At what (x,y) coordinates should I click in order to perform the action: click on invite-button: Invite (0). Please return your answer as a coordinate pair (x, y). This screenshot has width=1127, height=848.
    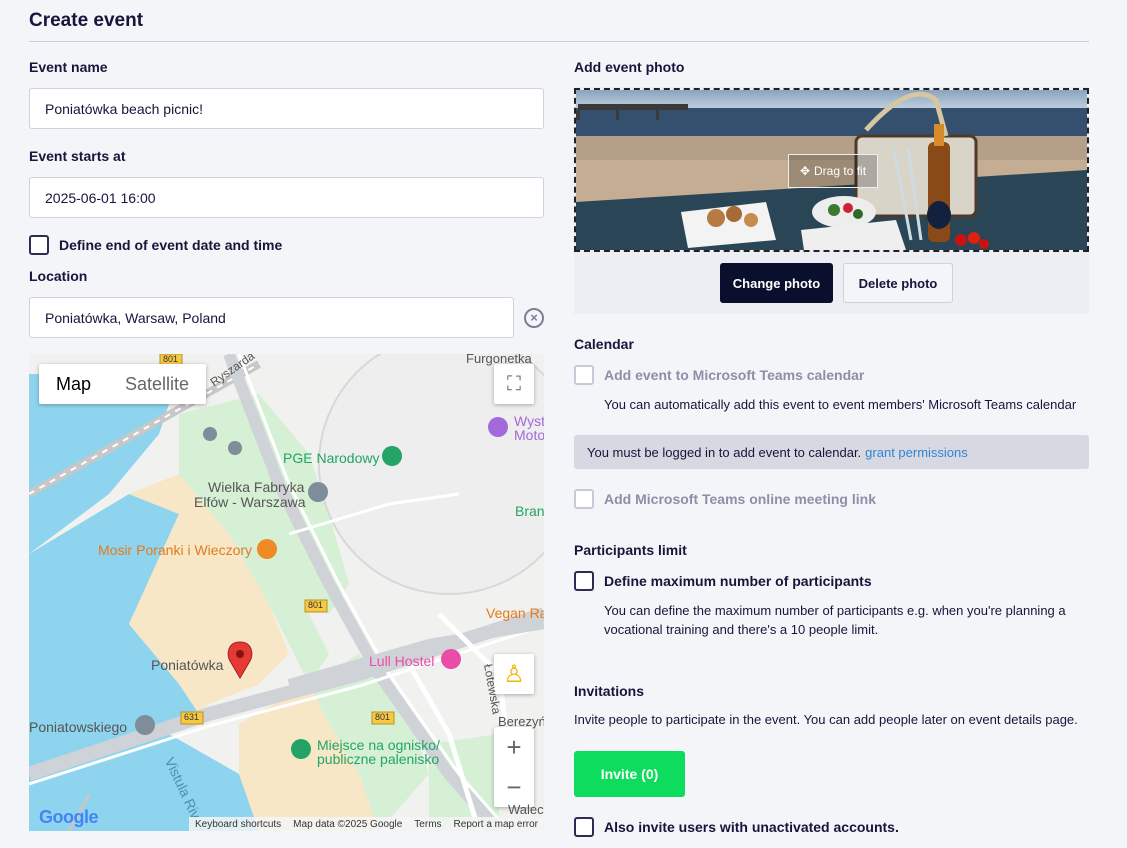
    Looking at the image, I should click on (629, 774).